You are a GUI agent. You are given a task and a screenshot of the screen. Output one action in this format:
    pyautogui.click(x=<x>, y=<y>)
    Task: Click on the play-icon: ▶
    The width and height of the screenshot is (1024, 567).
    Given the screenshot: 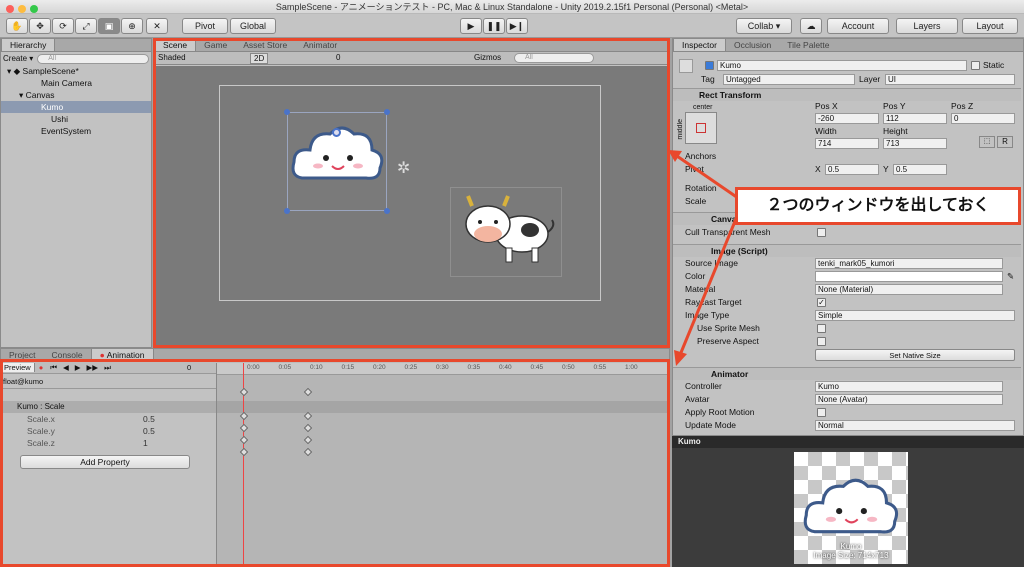 What is the action you would take?
    pyautogui.click(x=471, y=26)
    